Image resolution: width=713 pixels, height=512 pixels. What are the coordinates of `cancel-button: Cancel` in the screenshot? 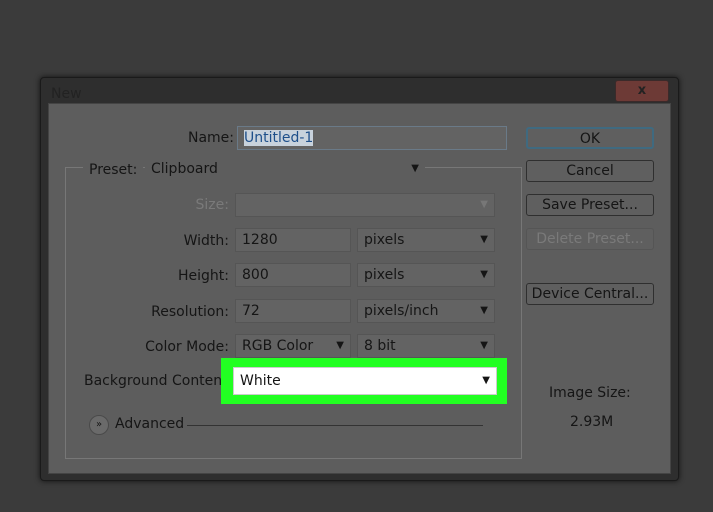 It's located at (590, 171).